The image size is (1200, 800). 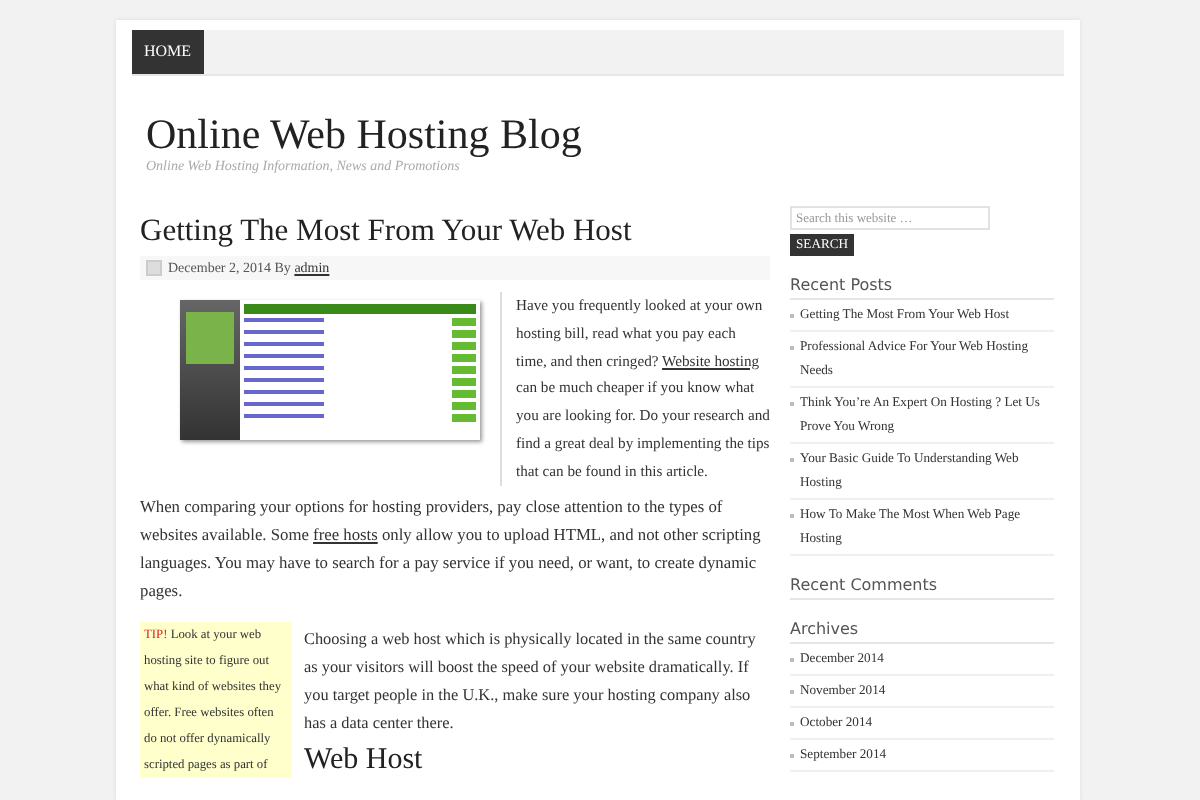 I want to click on section-heading: Web Host, so click(x=364, y=761).